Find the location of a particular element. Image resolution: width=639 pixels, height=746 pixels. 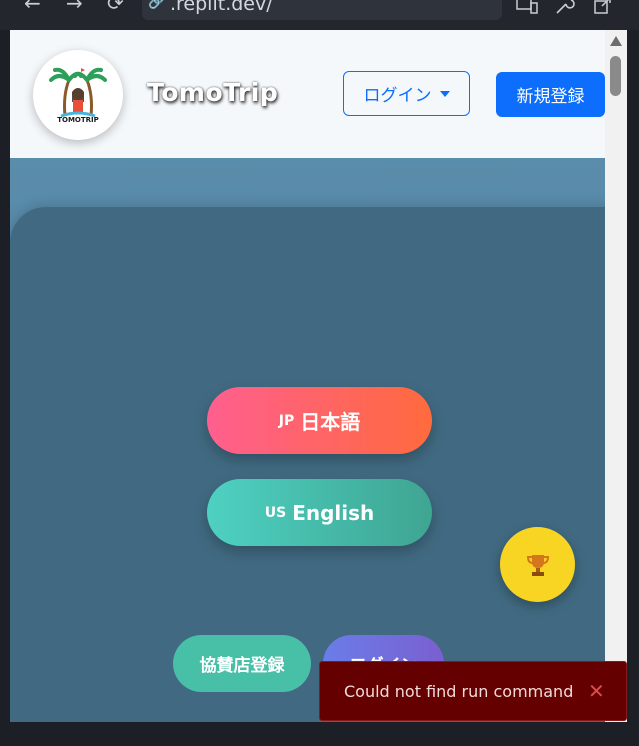

brand-name: TomoTrip is located at coordinates (212, 92).